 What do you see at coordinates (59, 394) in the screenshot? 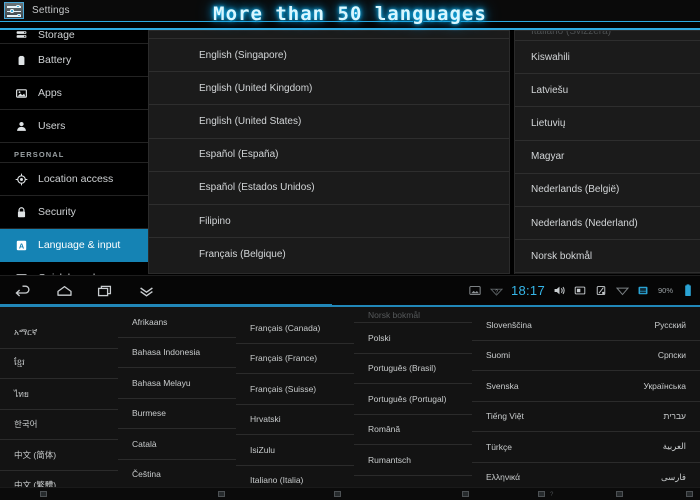
I see `list-item: ไทย` at bounding box center [59, 394].